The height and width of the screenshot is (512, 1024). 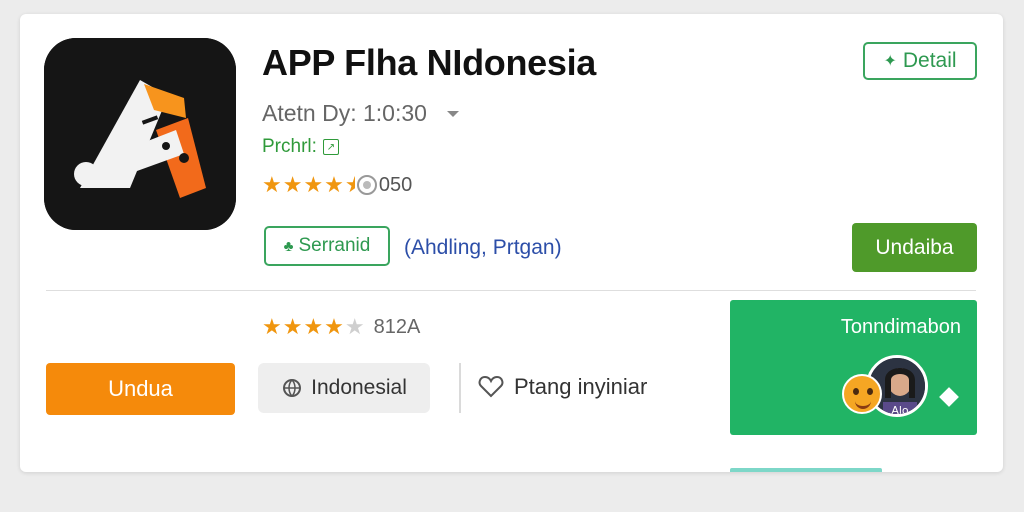 I want to click on favorite-label: Ptang inyiniar, so click(x=581, y=386).